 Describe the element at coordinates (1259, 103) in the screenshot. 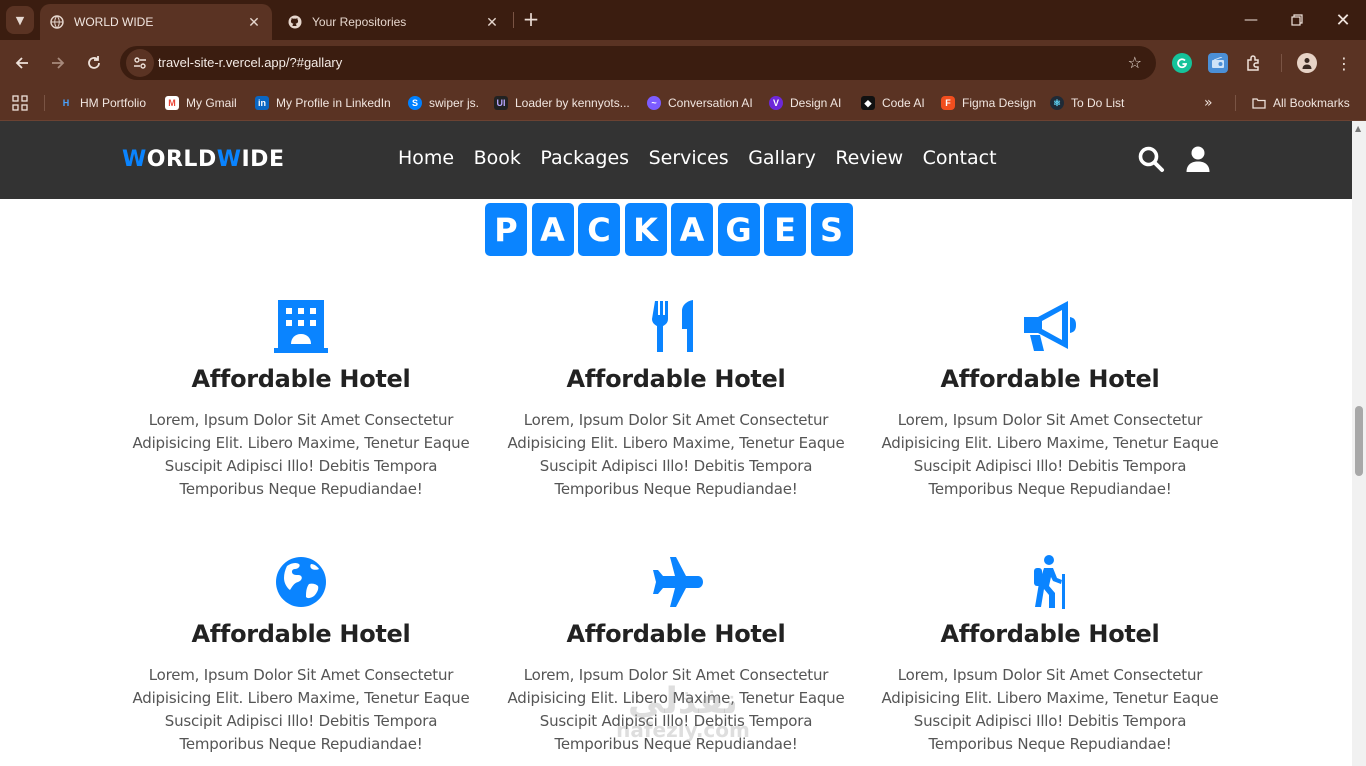

I see `folder-icon` at that location.